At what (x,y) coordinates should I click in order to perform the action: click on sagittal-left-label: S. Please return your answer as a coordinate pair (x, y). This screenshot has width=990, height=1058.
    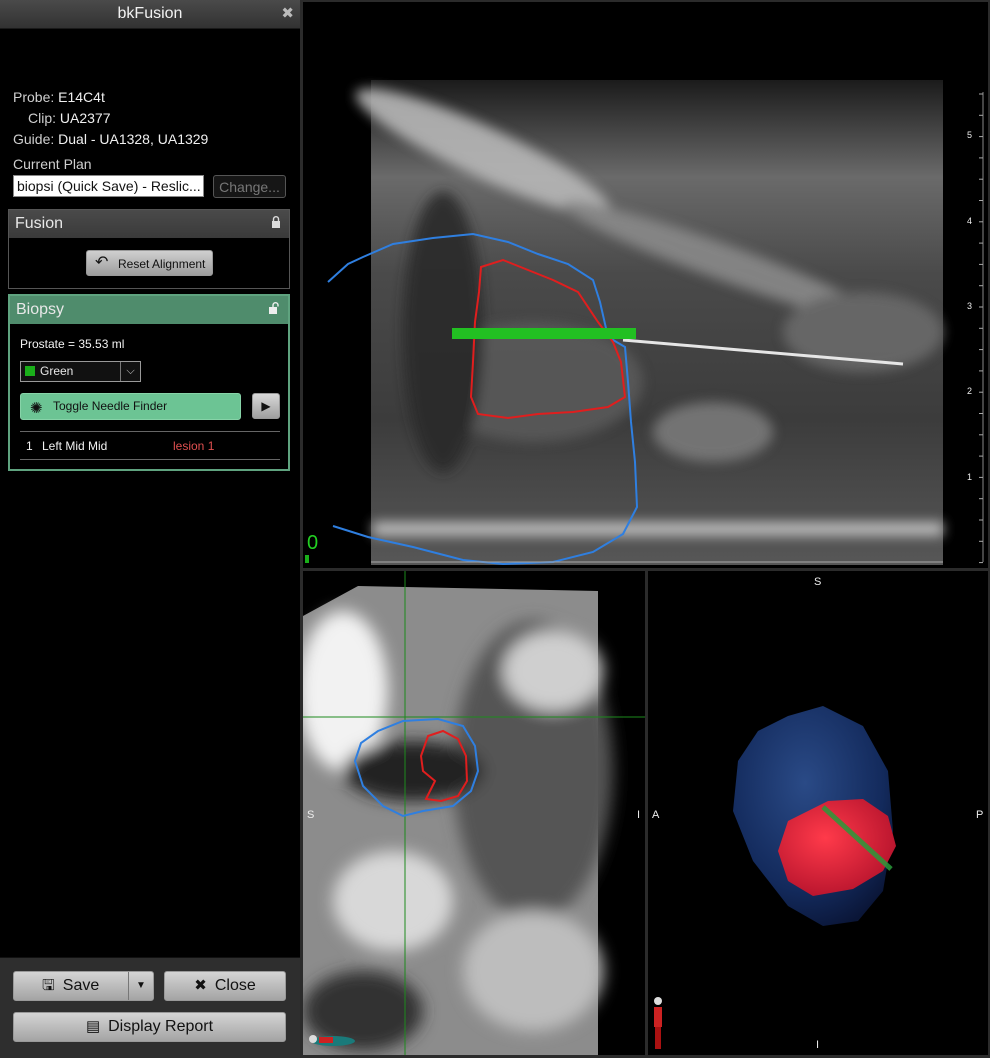
    Looking at the image, I should click on (311, 815).